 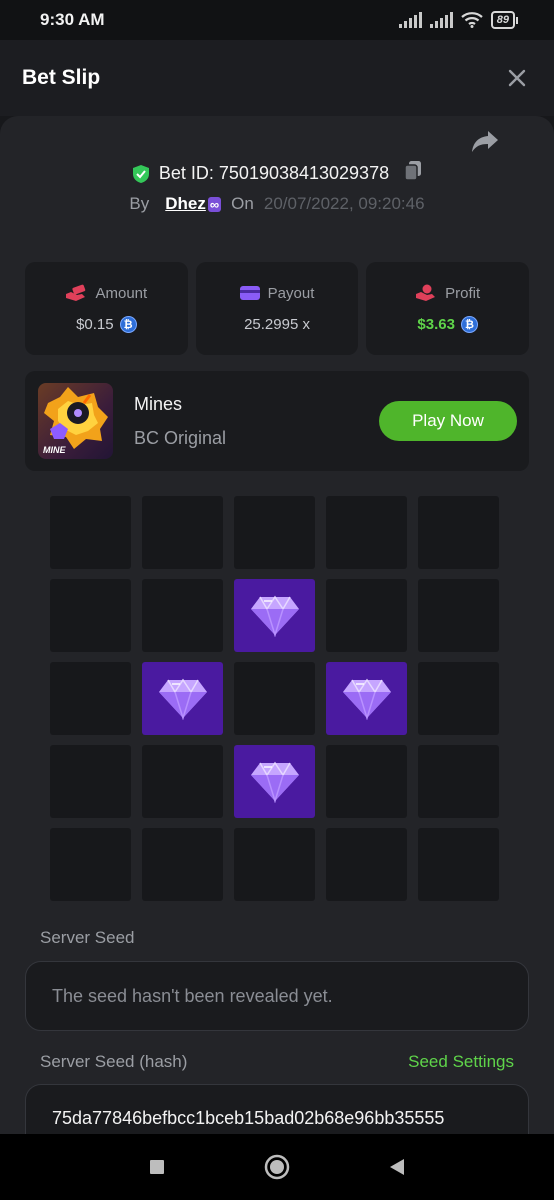 I want to click on verified-shield-icon, so click(x=140, y=173).